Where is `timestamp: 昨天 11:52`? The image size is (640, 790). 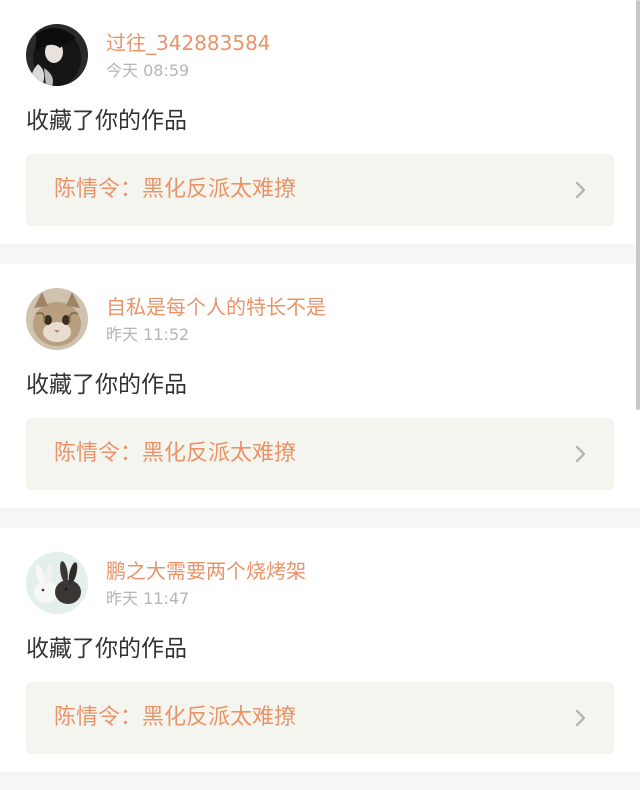 timestamp: 昨天 11:52 is located at coordinates (148, 334).